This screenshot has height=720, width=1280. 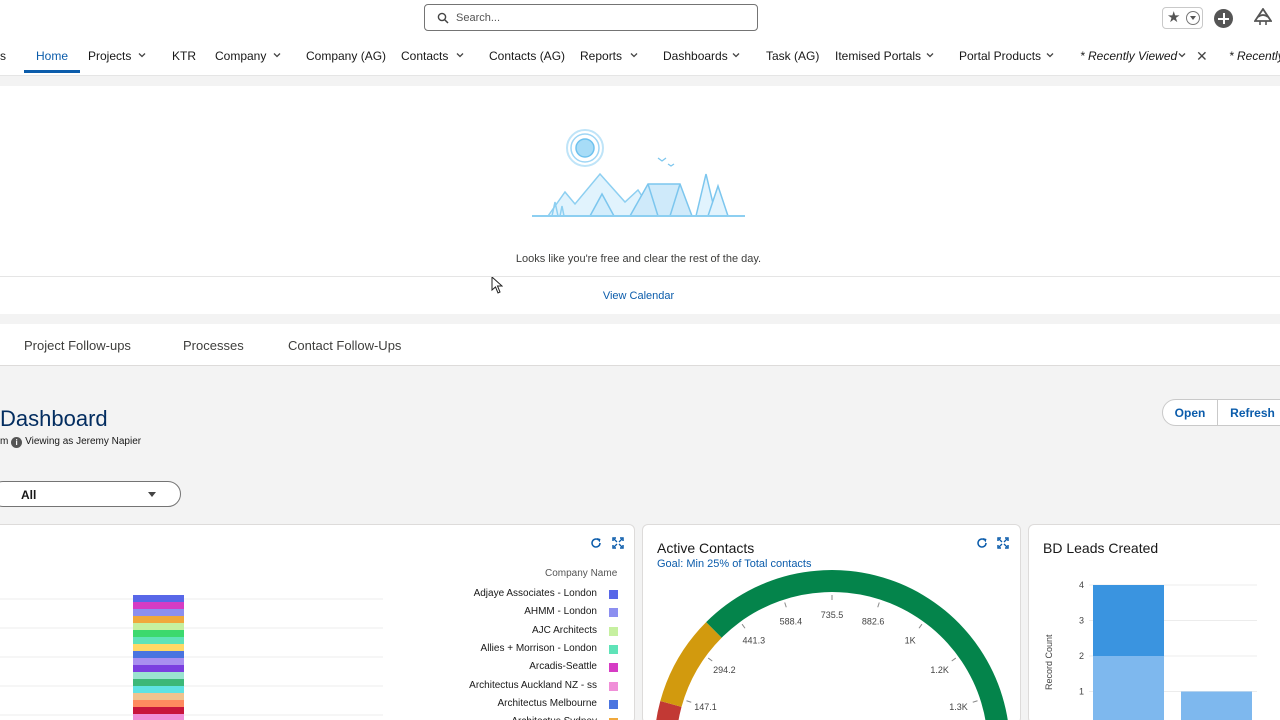 I want to click on refresh-button: Refresh, so click(x=1248, y=412).